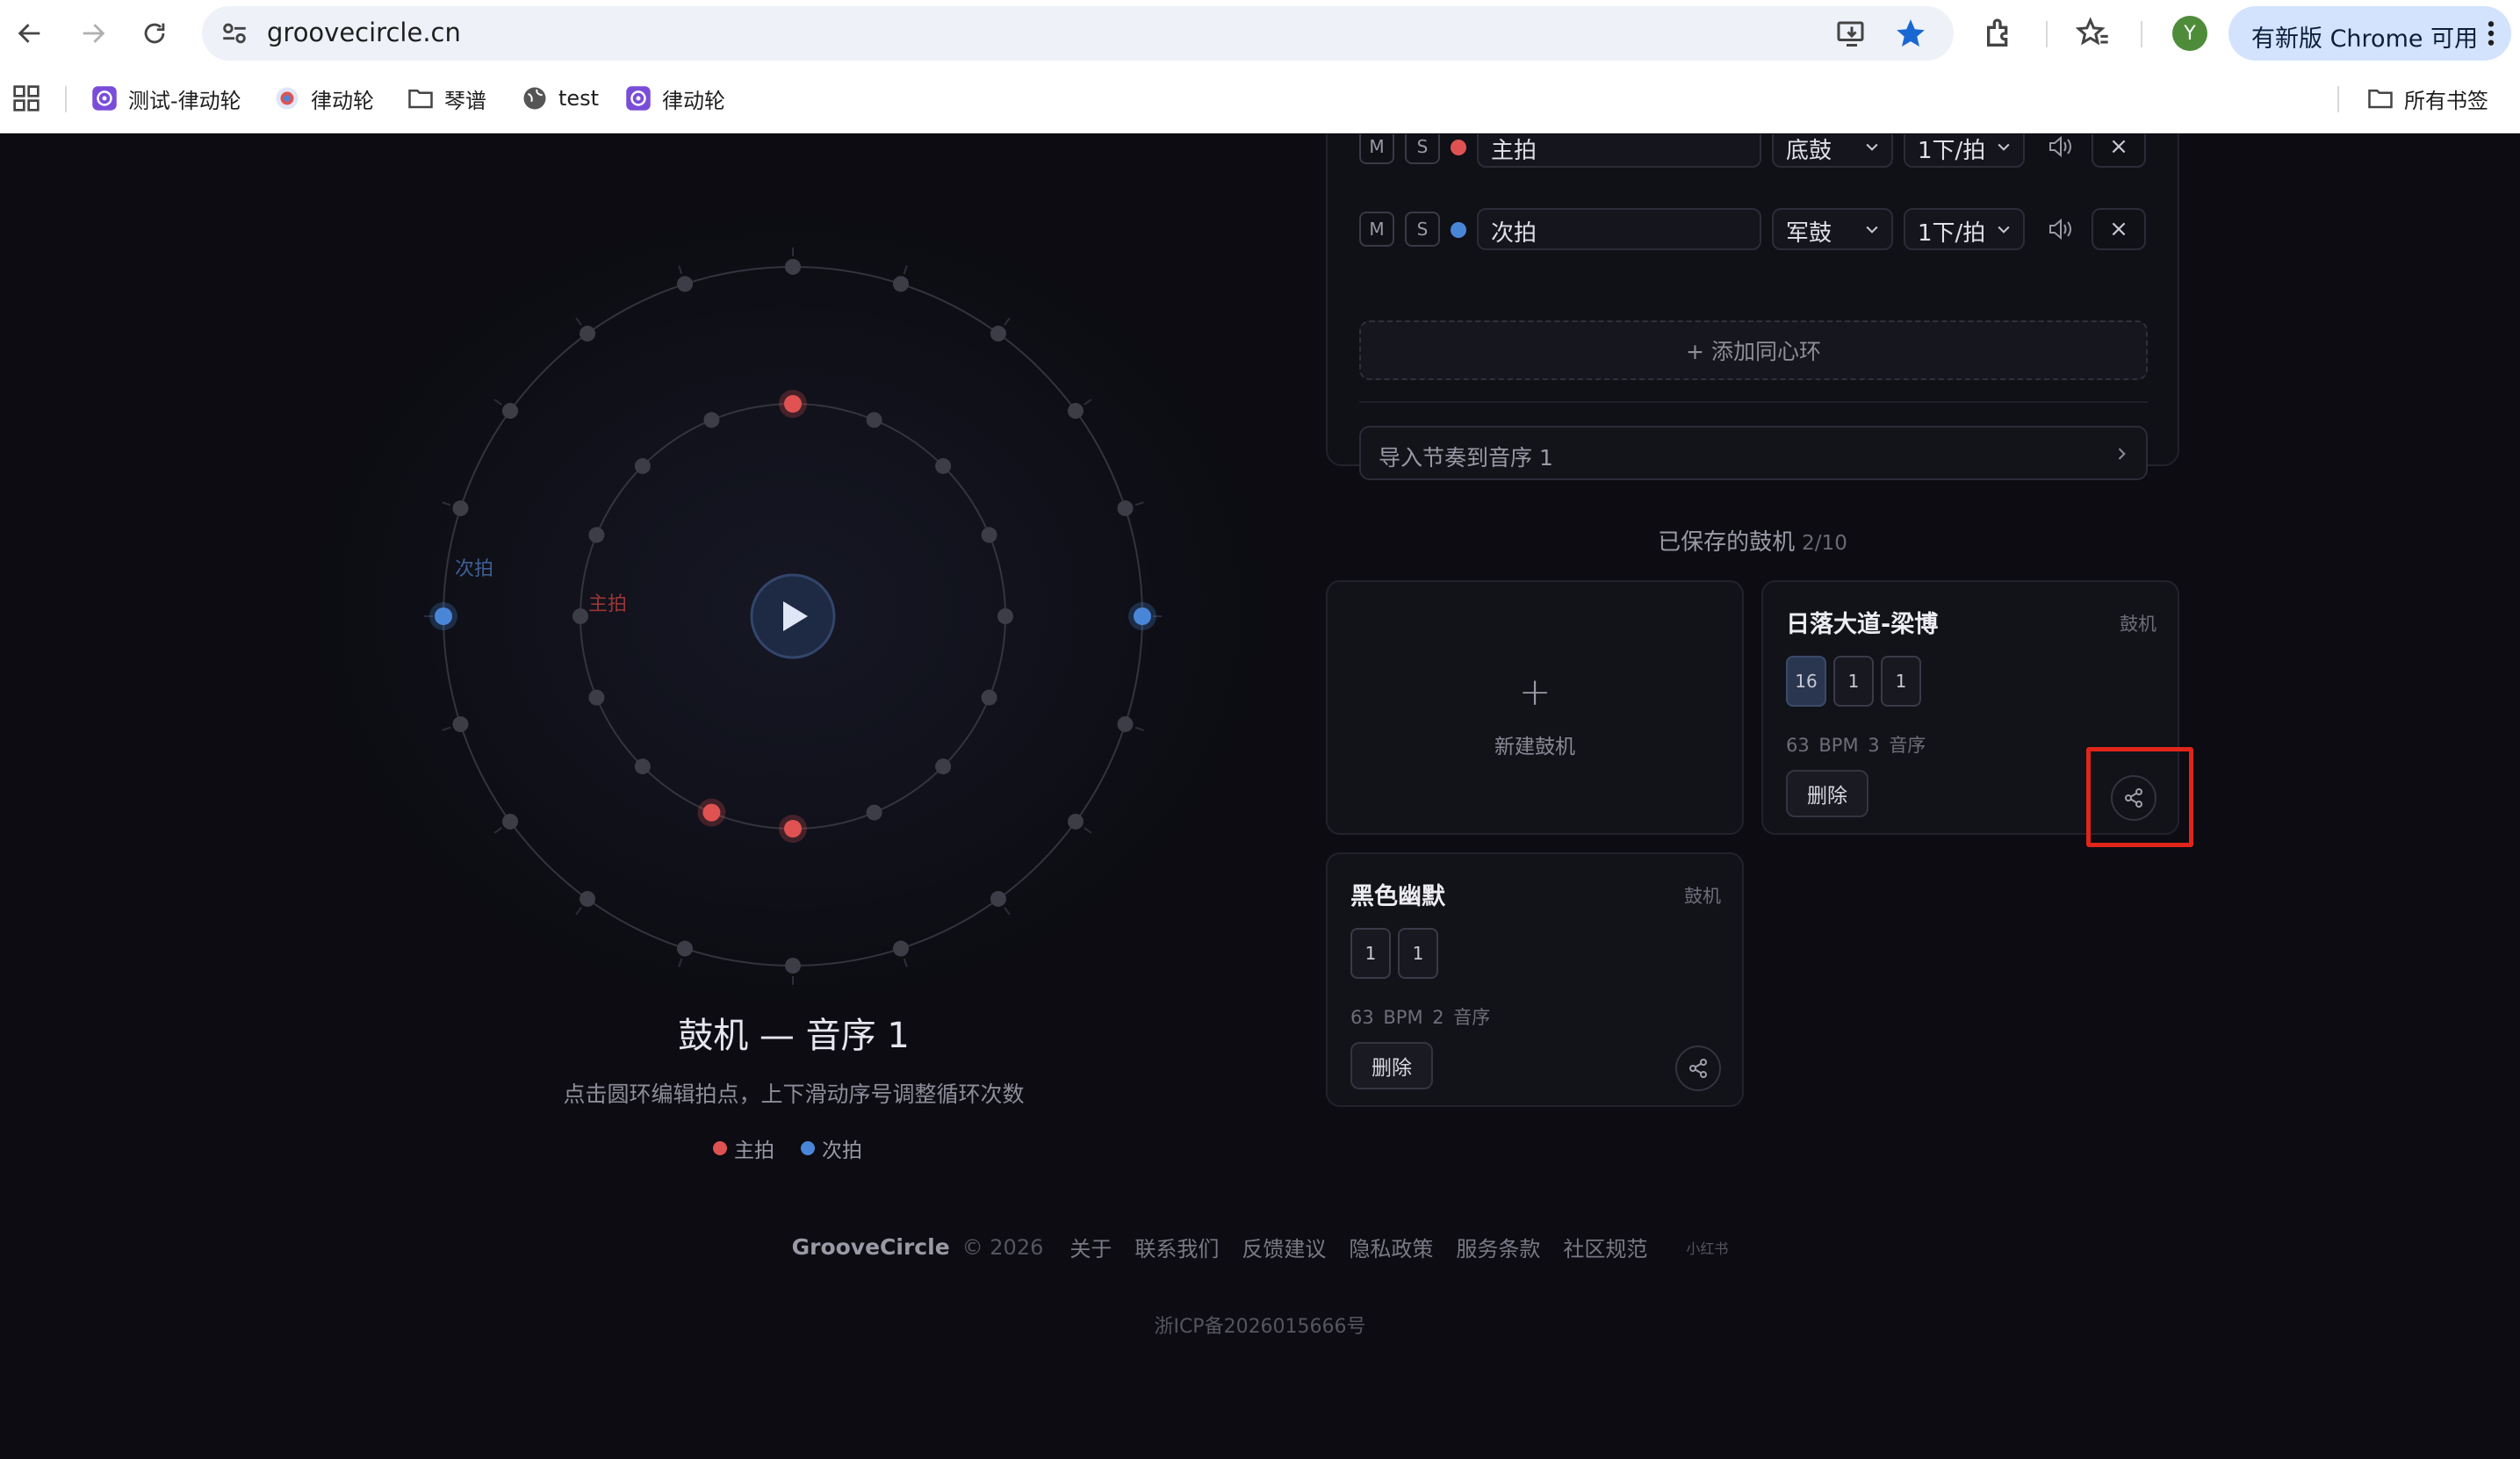  I want to click on app-icon, so click(638, 98).